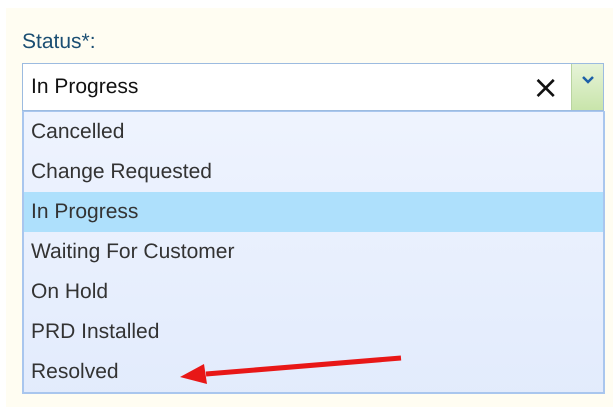 This screenshot has height=407, width=613. Describe the element at coordinates (588, 80) in the screenshot. I see `chevron-down-icon` at that location.